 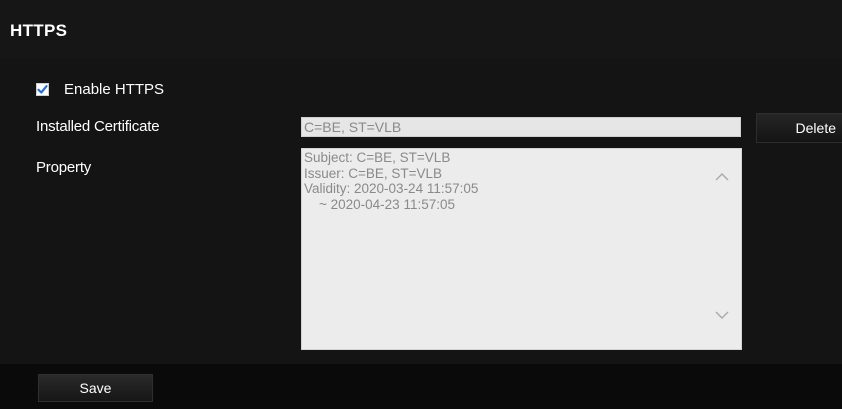 What do you see at coordinates (98, 126) in the screenshot?
I see `installed-certificate-label: Installed Certificate` at bounding box center [98, 126].